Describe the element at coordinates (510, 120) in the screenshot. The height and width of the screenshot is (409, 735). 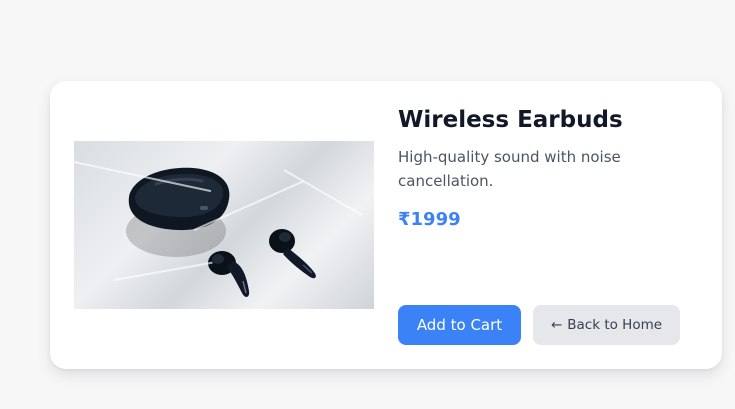
I see `product-title: Wireless Earbuds` at that location.